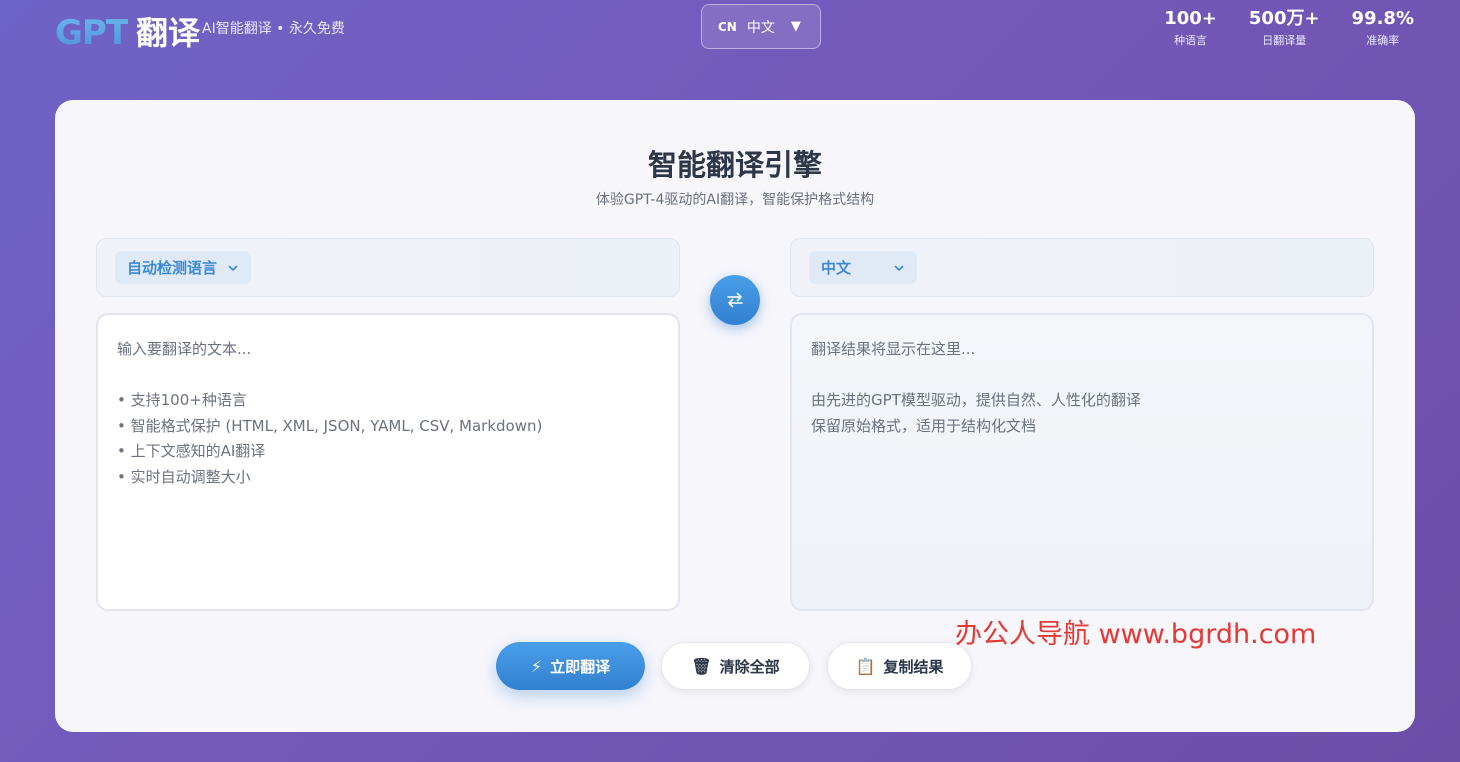  I want to click on stat-label: 准确率, so click(1383, 40).